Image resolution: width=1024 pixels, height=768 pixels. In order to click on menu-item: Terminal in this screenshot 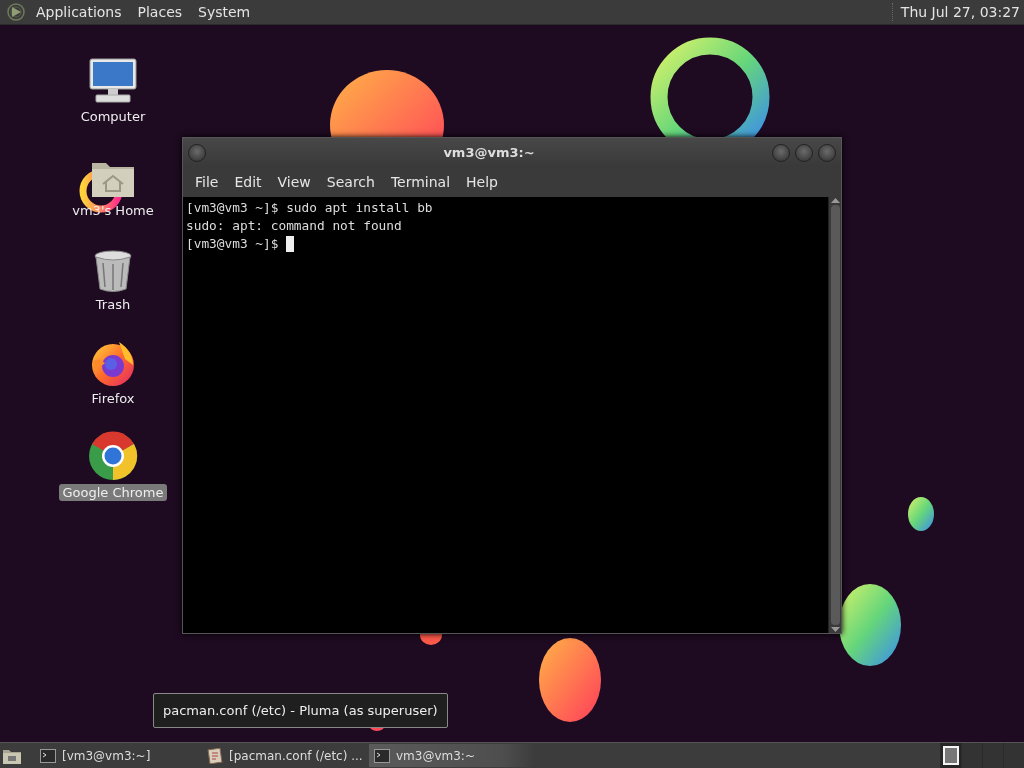, I will do `click(420, 182)`.